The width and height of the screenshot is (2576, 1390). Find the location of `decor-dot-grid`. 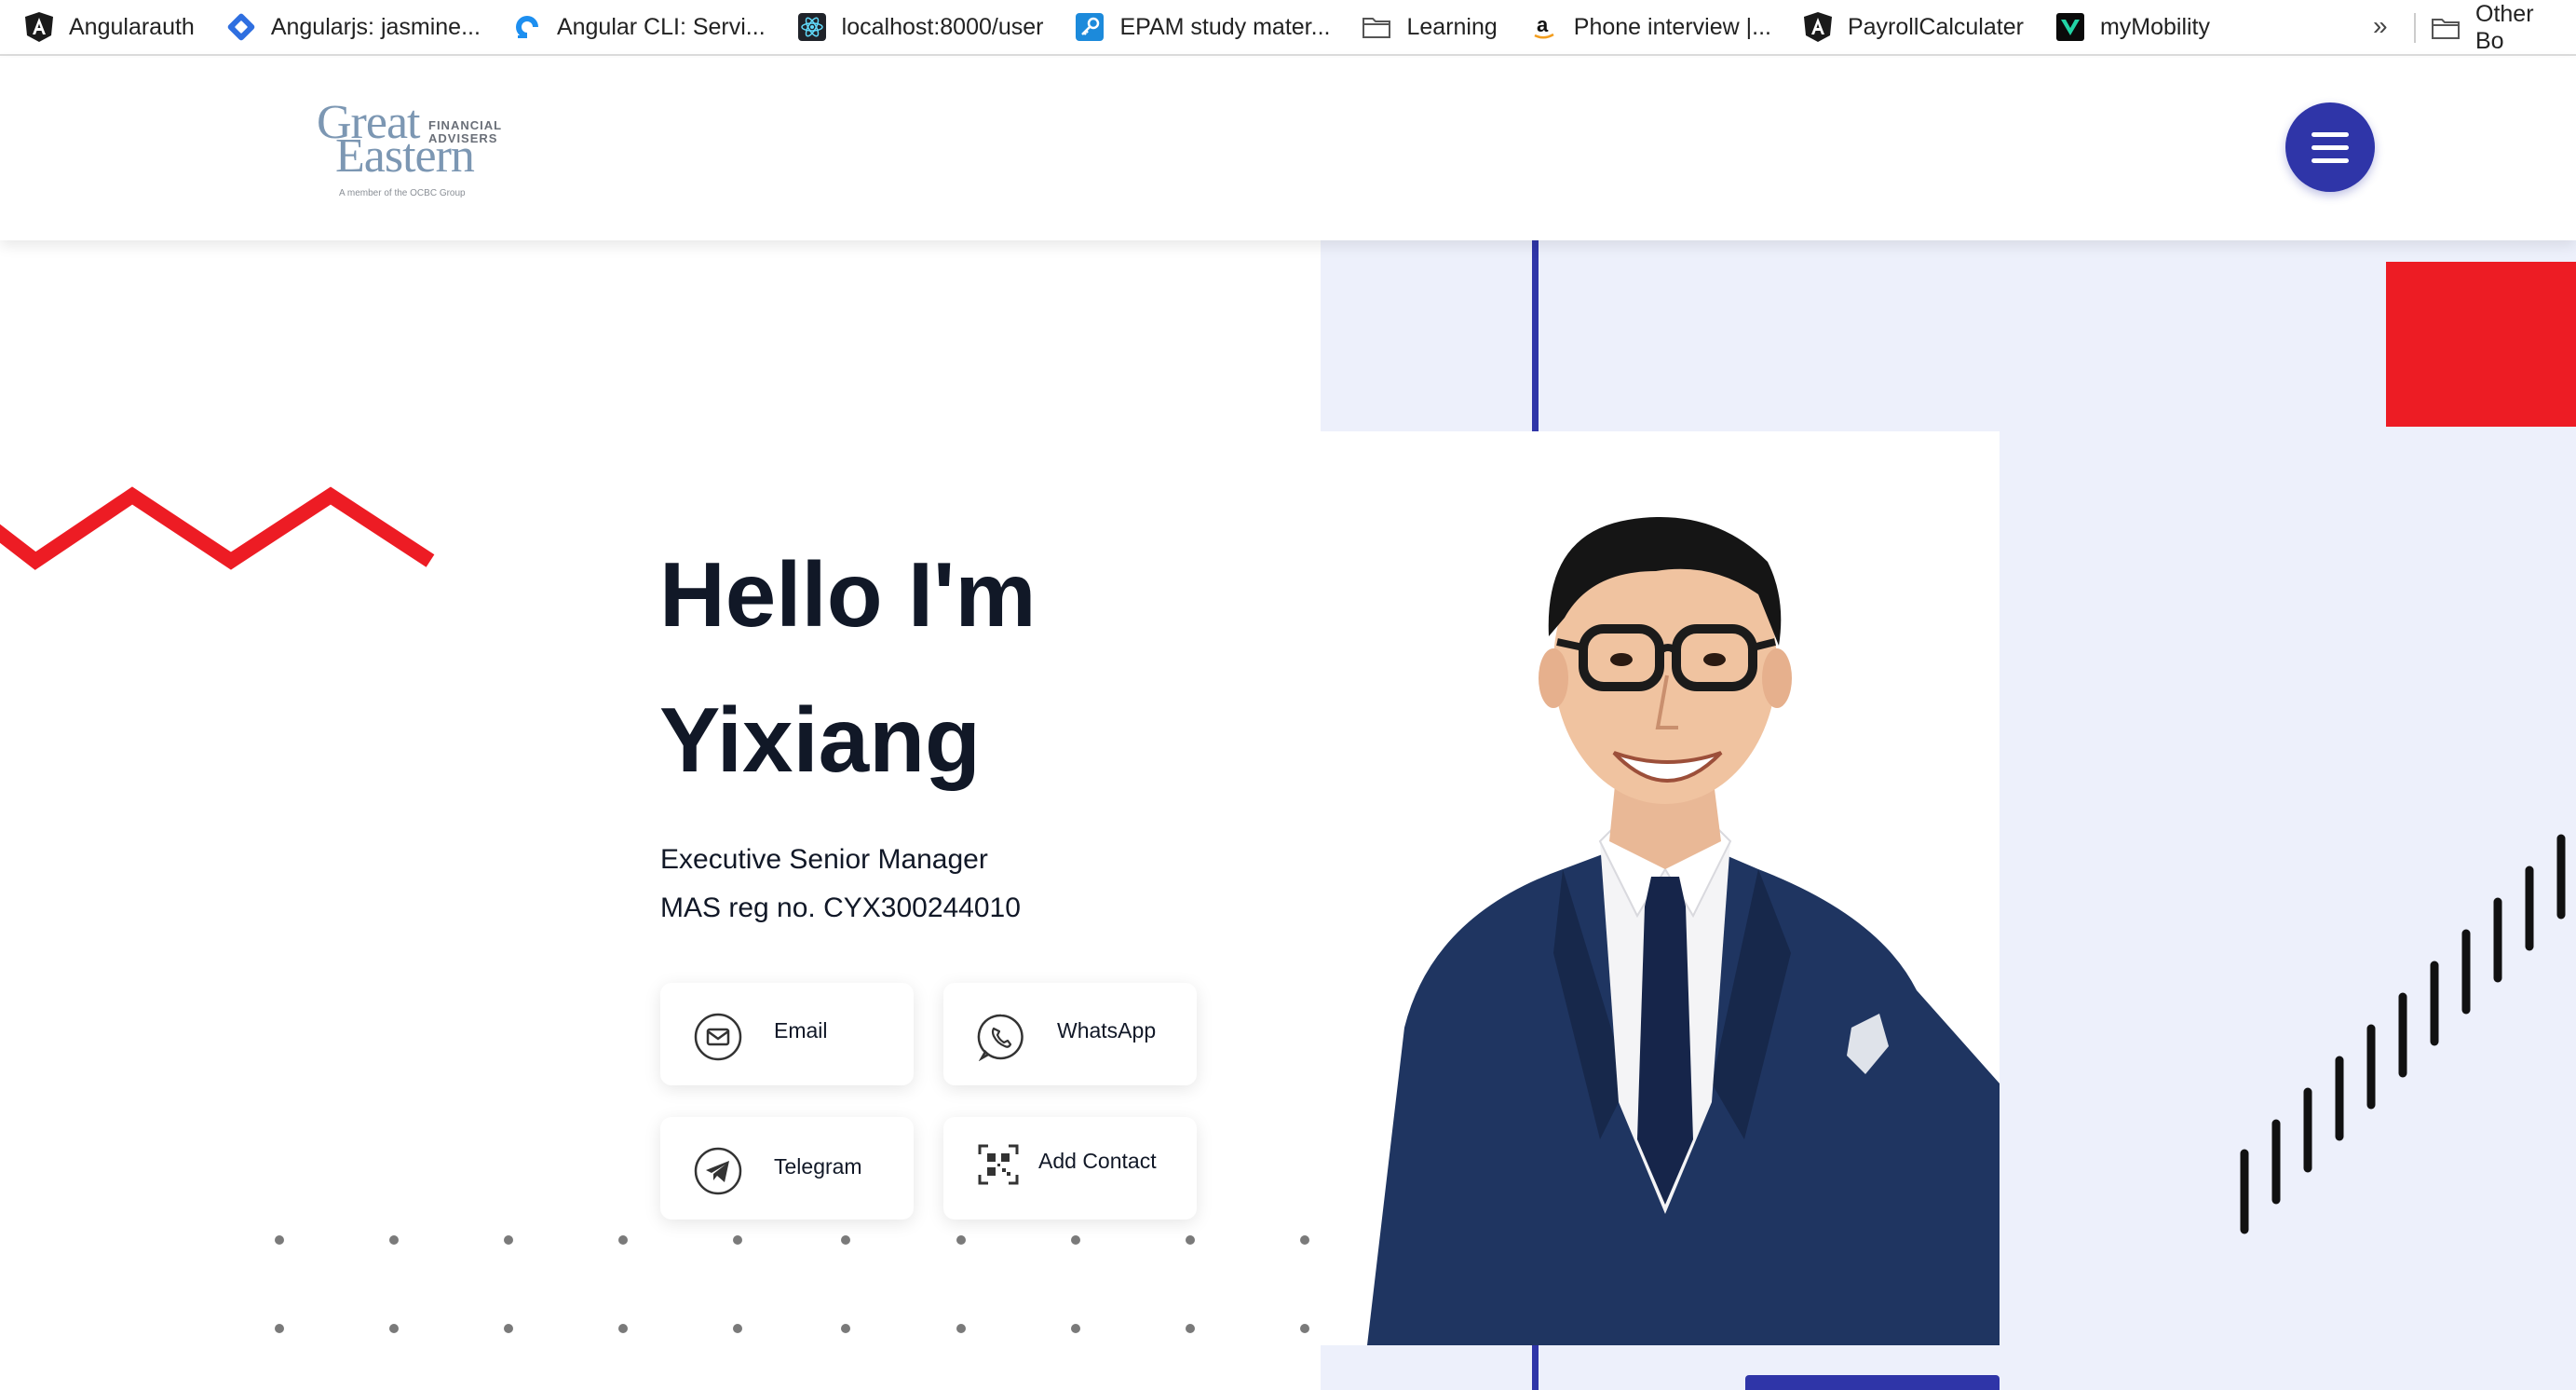

decor-dot-grid is located at coordinates (792, 1284).